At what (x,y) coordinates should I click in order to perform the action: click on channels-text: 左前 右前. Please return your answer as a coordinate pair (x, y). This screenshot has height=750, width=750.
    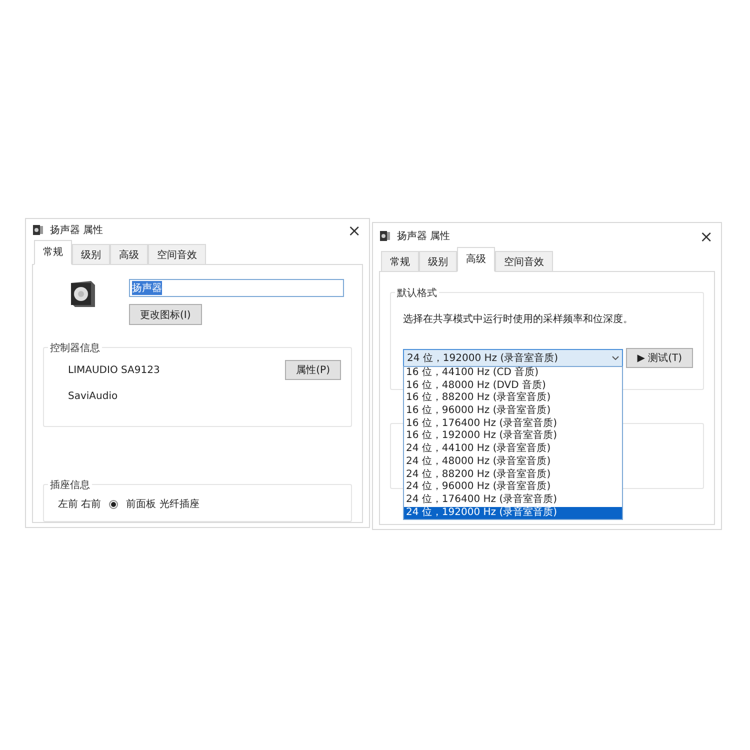
    Looking at the image, I should click on (80, 504).